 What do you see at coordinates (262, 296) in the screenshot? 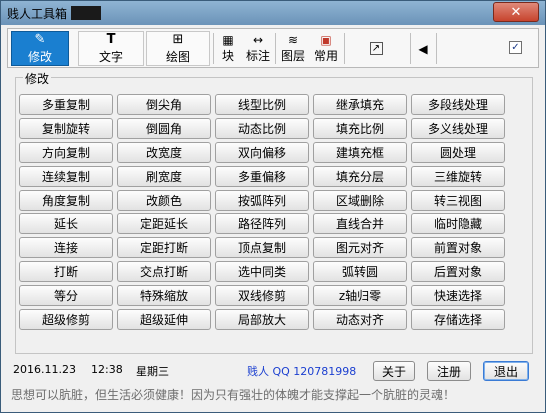
I see `command-button: 双线修剪` at bounding box center [262, 296].